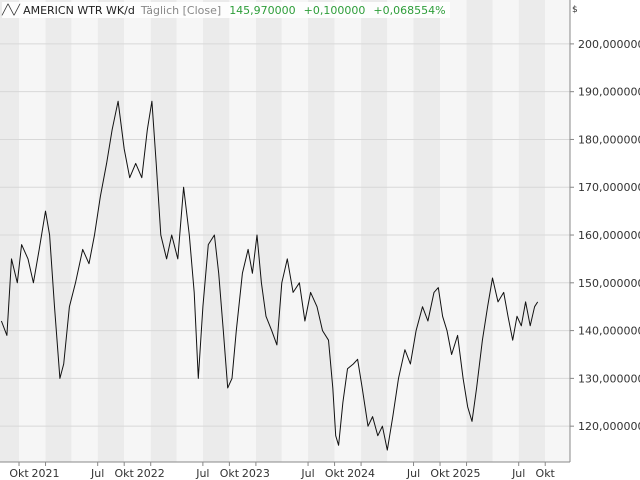 Image resolution: width=640 pixels, height=480 pixels. Describe the element at coordinates (79, 10) in the screenshot. I see `instrument-title: AMERICN WTR WK/d` at that location.